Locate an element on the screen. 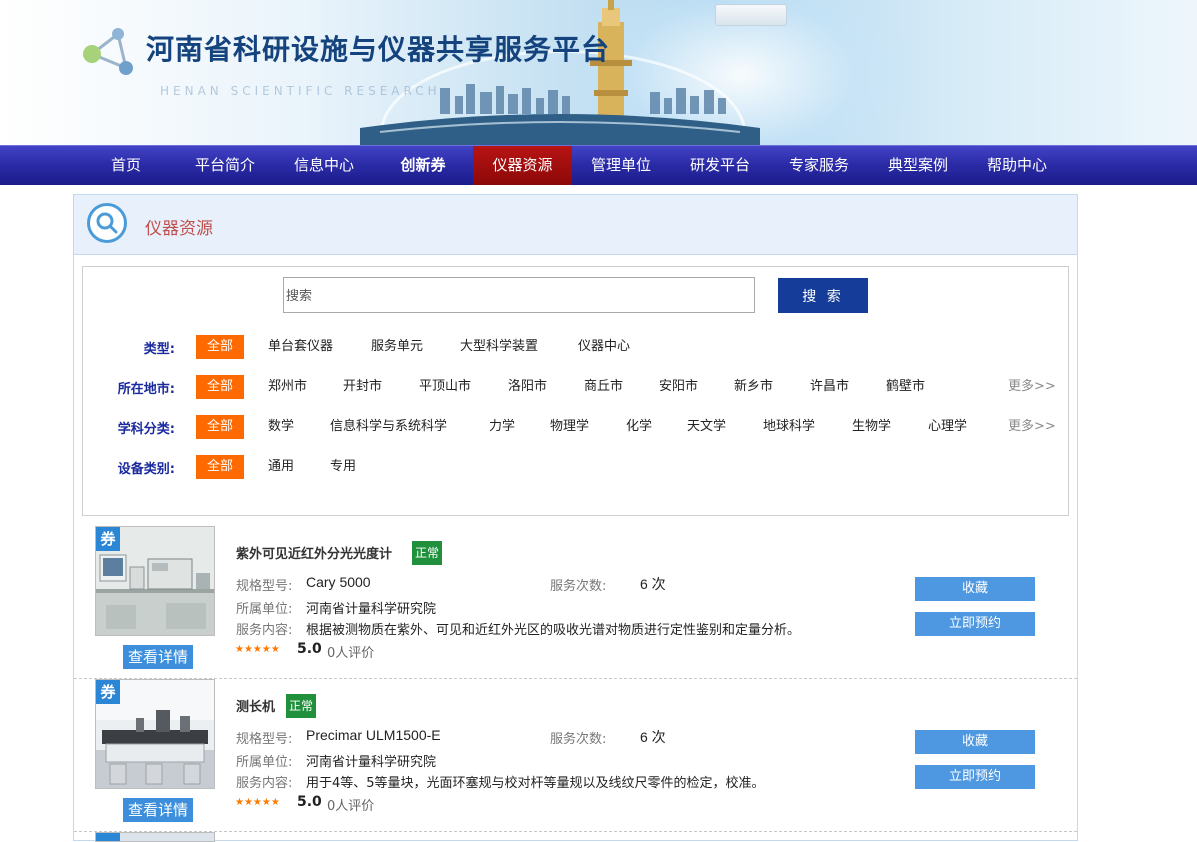 This screenshot has width=1197, height=842. filter-option: 信息科学与系统科学 is located at coordinates (388, 427).